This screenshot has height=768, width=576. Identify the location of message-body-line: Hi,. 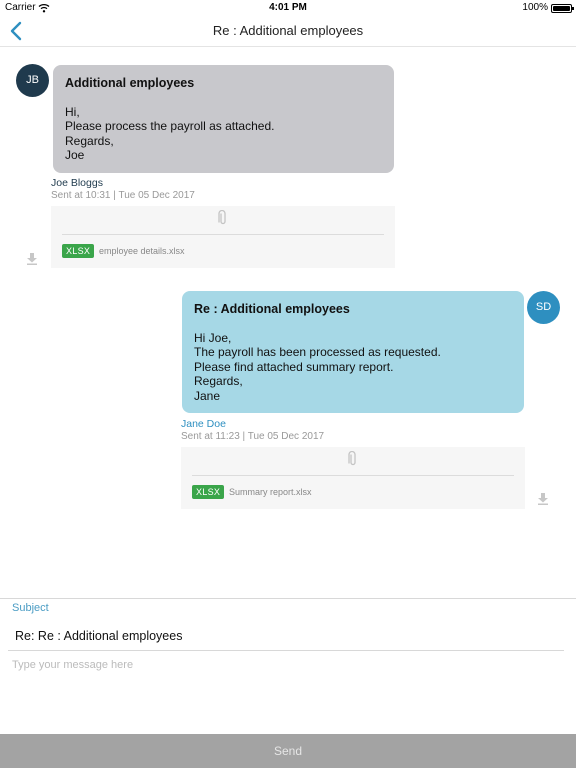
(72, 111).